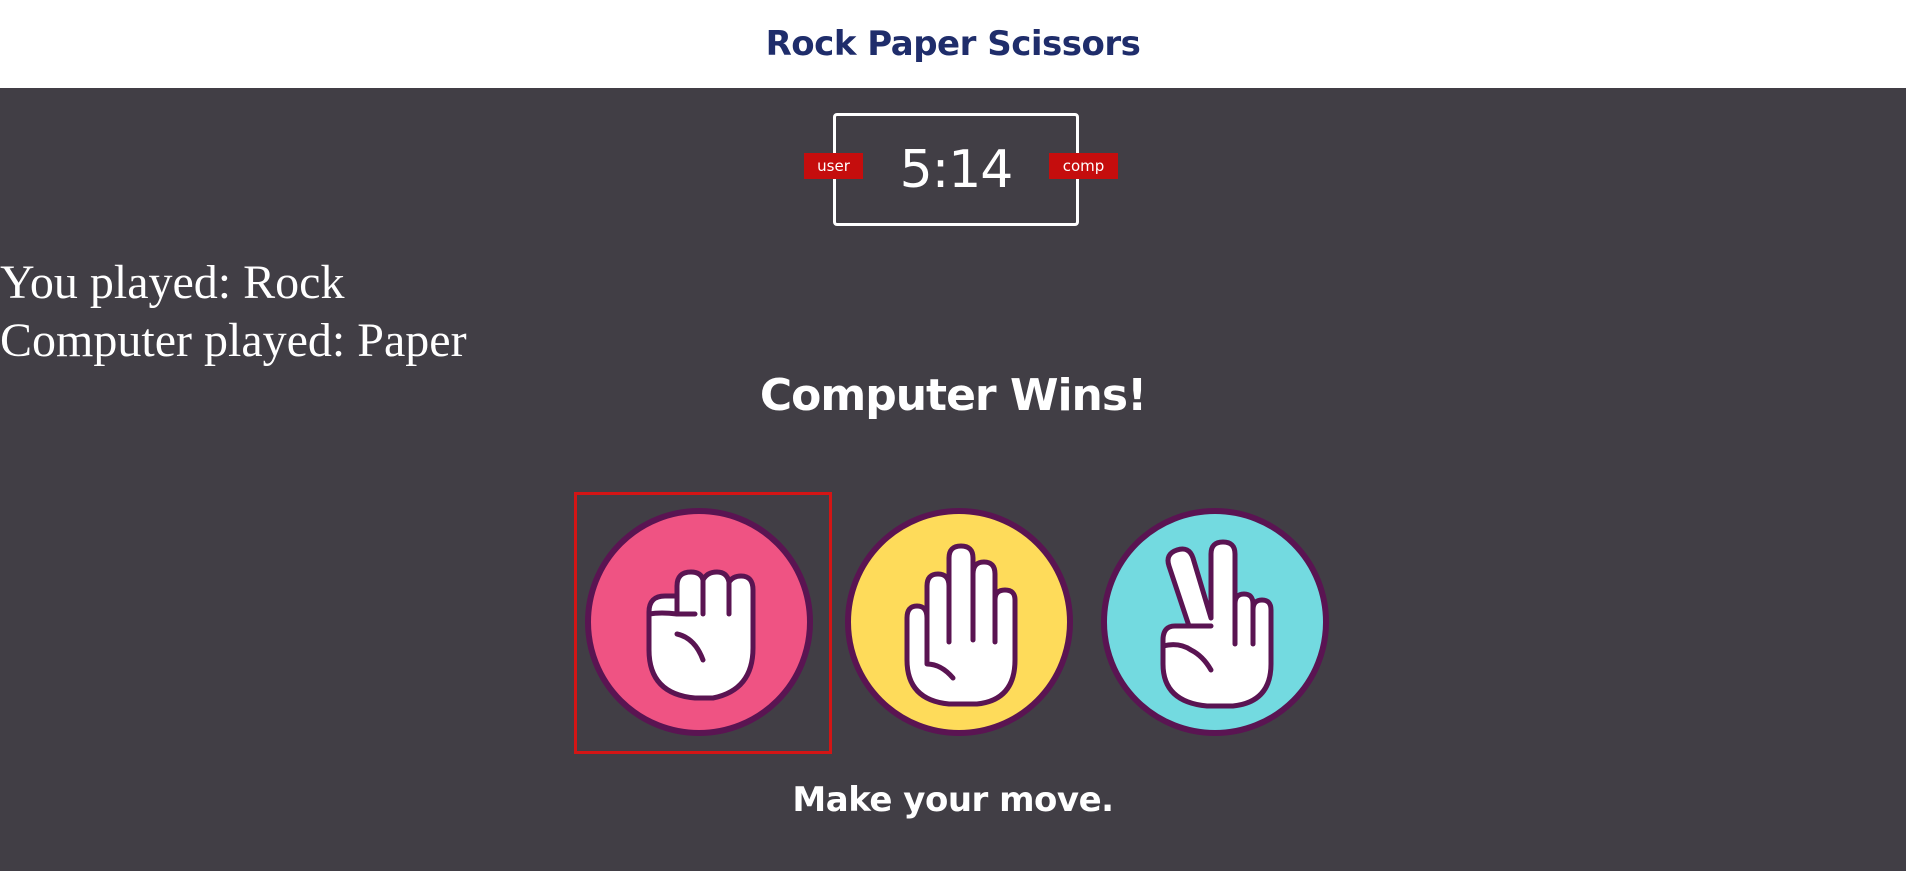  I want to click on rock-button, so click(699, 622).